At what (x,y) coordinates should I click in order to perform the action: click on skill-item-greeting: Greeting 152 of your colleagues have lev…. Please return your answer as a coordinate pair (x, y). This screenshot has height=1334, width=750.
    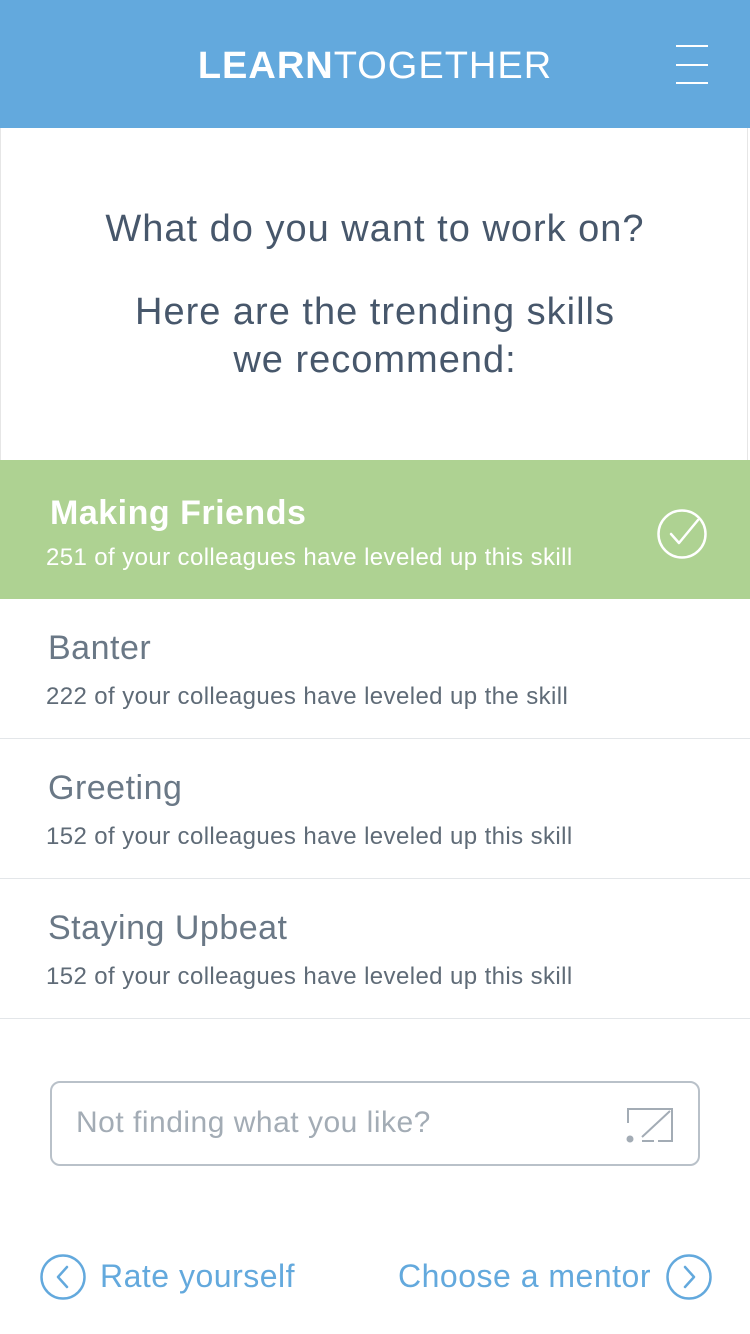
    Looking at the image, I should click on (375, 809).